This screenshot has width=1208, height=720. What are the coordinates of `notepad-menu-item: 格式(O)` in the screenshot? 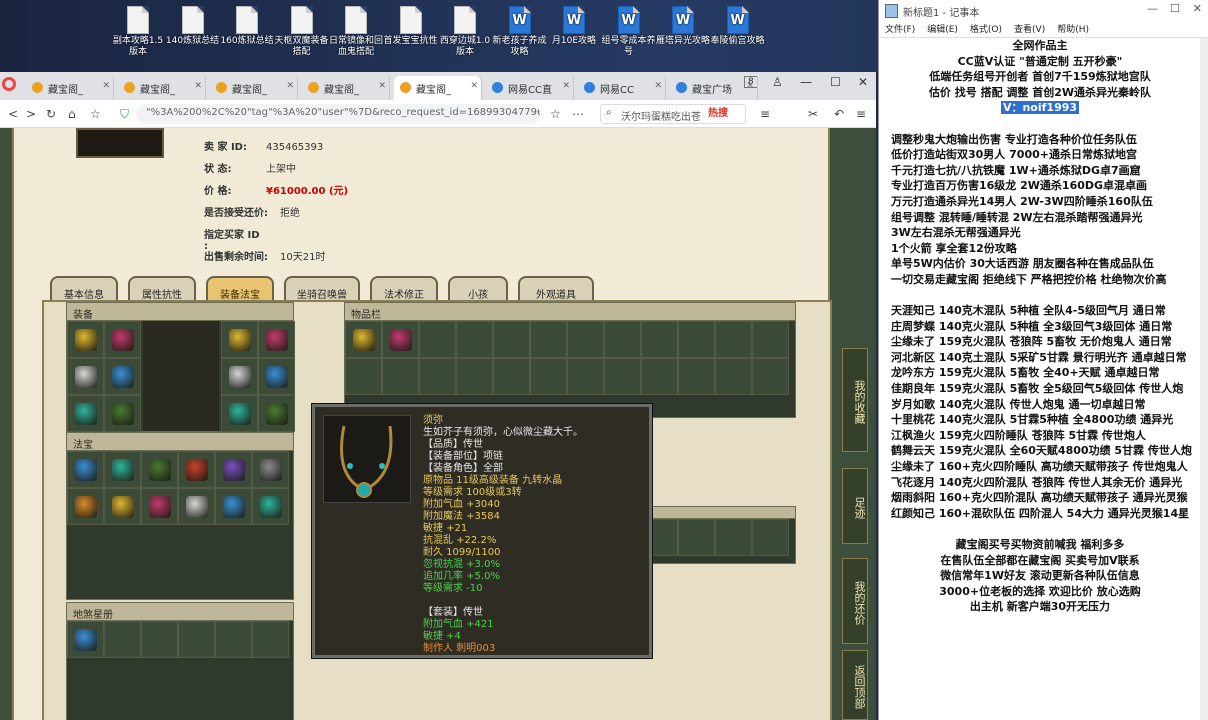 It's located at (986, 30).